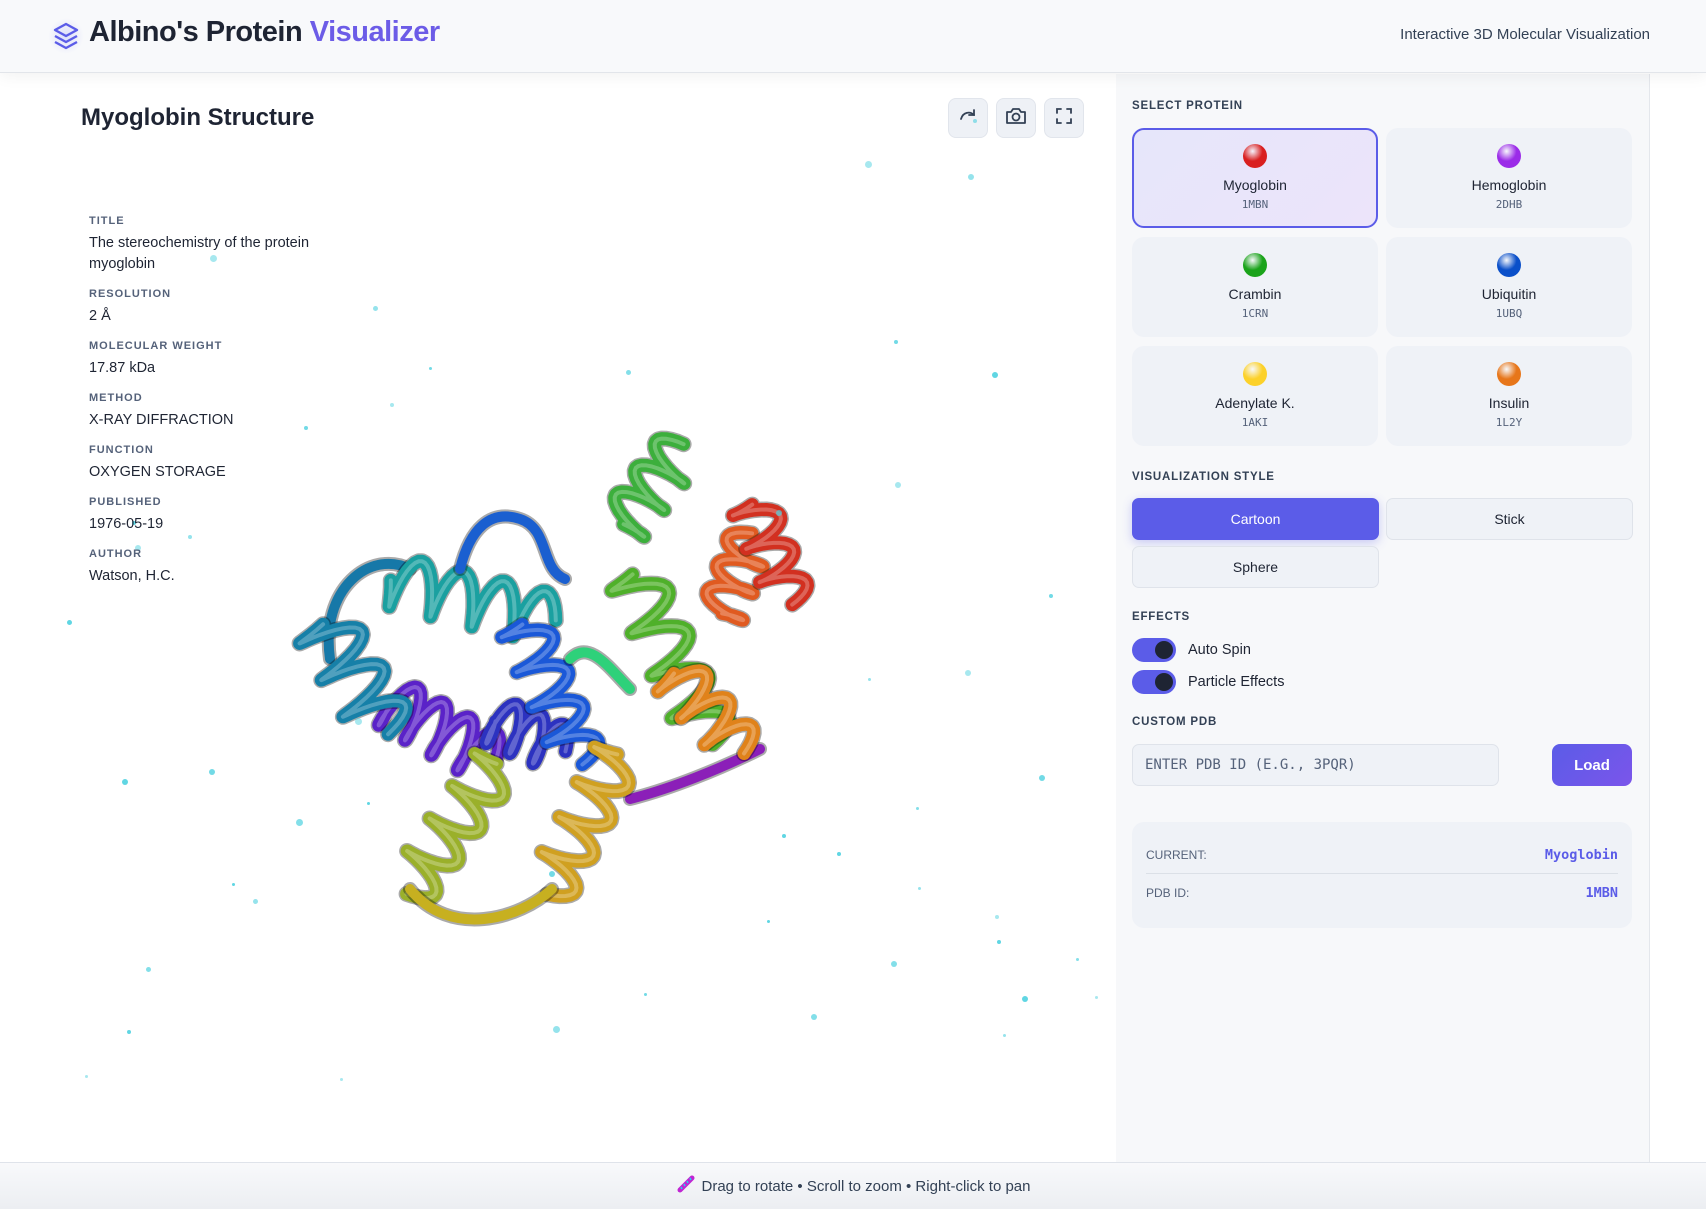 The height and width of the screenshot is (1209, 1706). Describe the element at coordinates (1601, 893) in the screenshot. I see `pdb-id-value: 1MBN` at that location.